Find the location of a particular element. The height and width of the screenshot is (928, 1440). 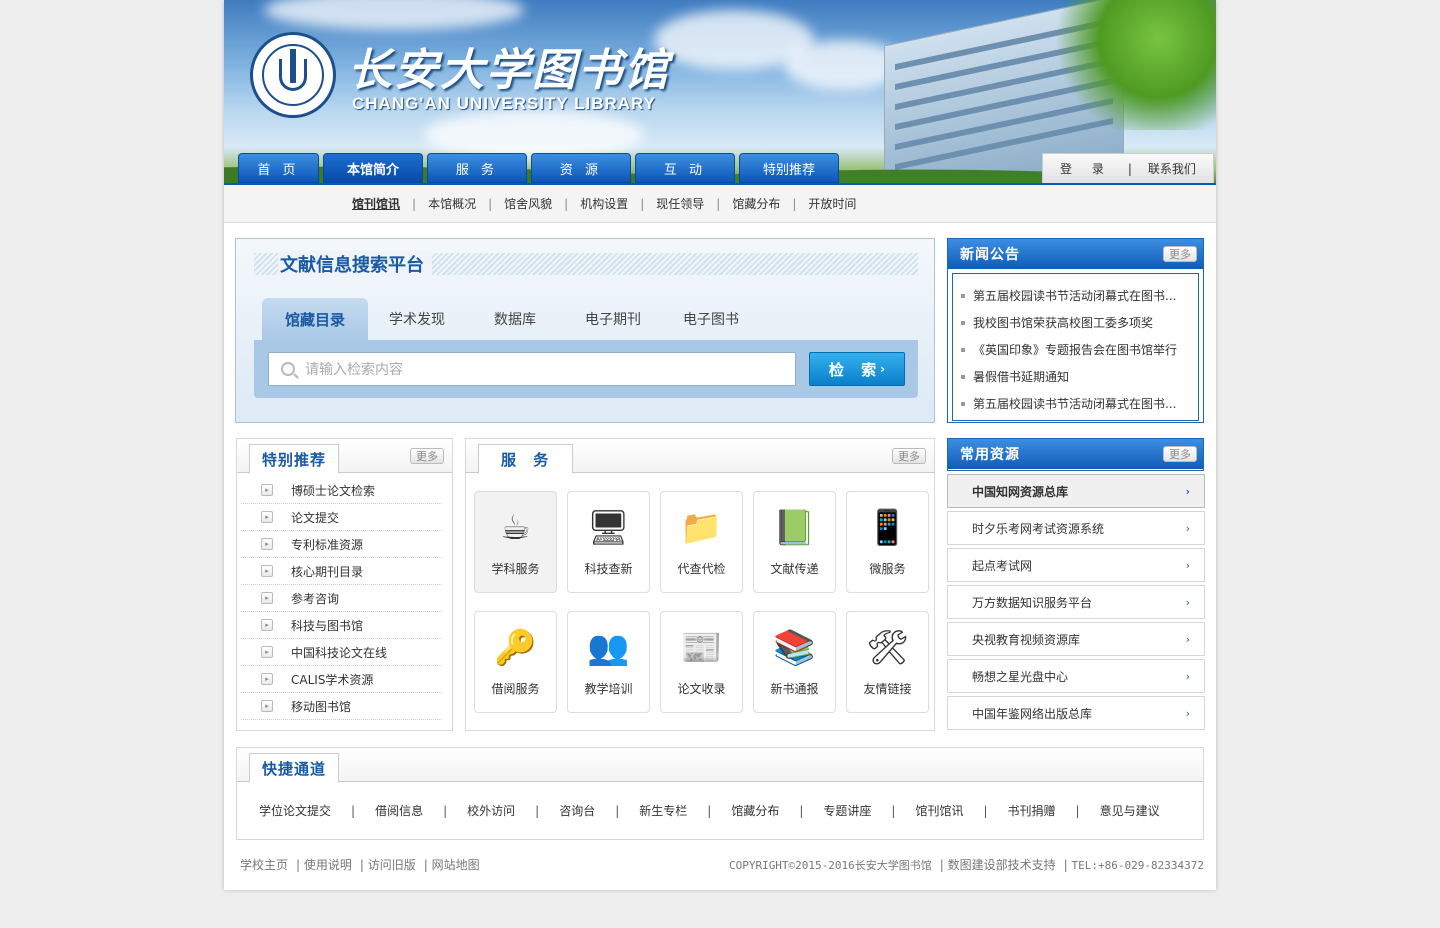

nav-item-services: 服 务 is located at coordinates (477, 168).